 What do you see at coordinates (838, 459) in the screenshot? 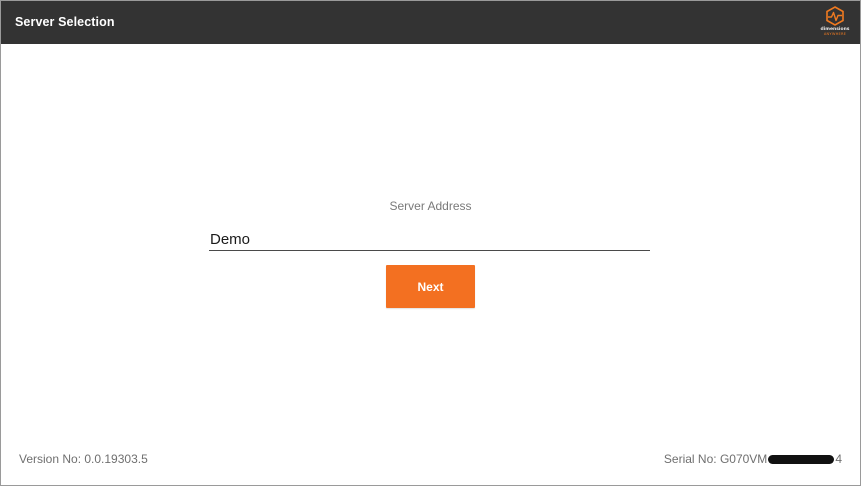
I see `serial-suffix: 4` at bounding box center [838, 459].